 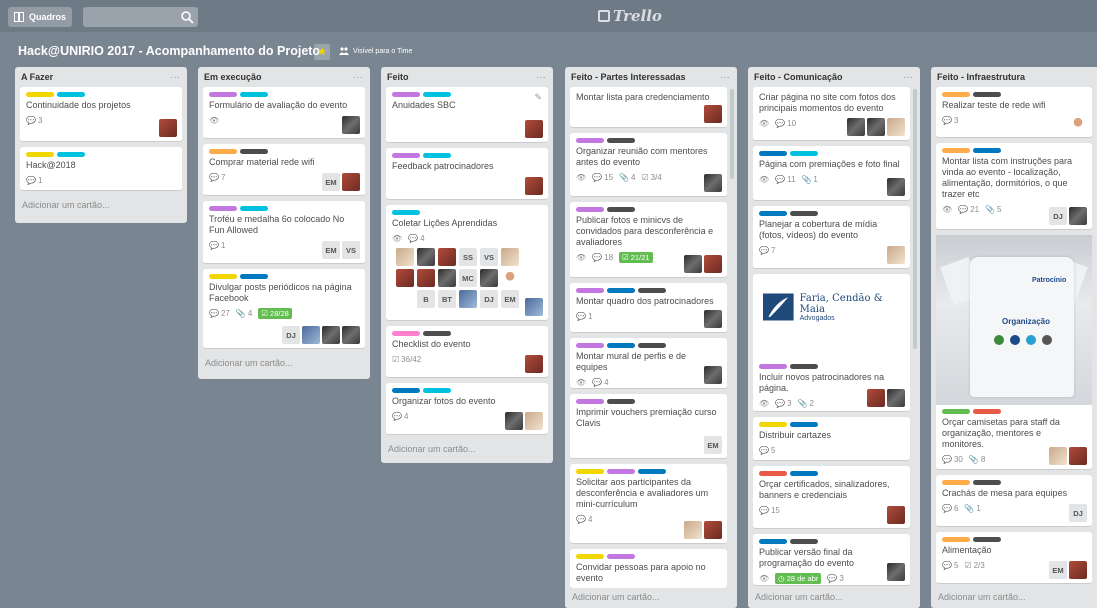 What do you see at coordinates (101, 169) in the screenshot?
I see `card: Hack@2018 💬 1` at bounding box center [101, 169].